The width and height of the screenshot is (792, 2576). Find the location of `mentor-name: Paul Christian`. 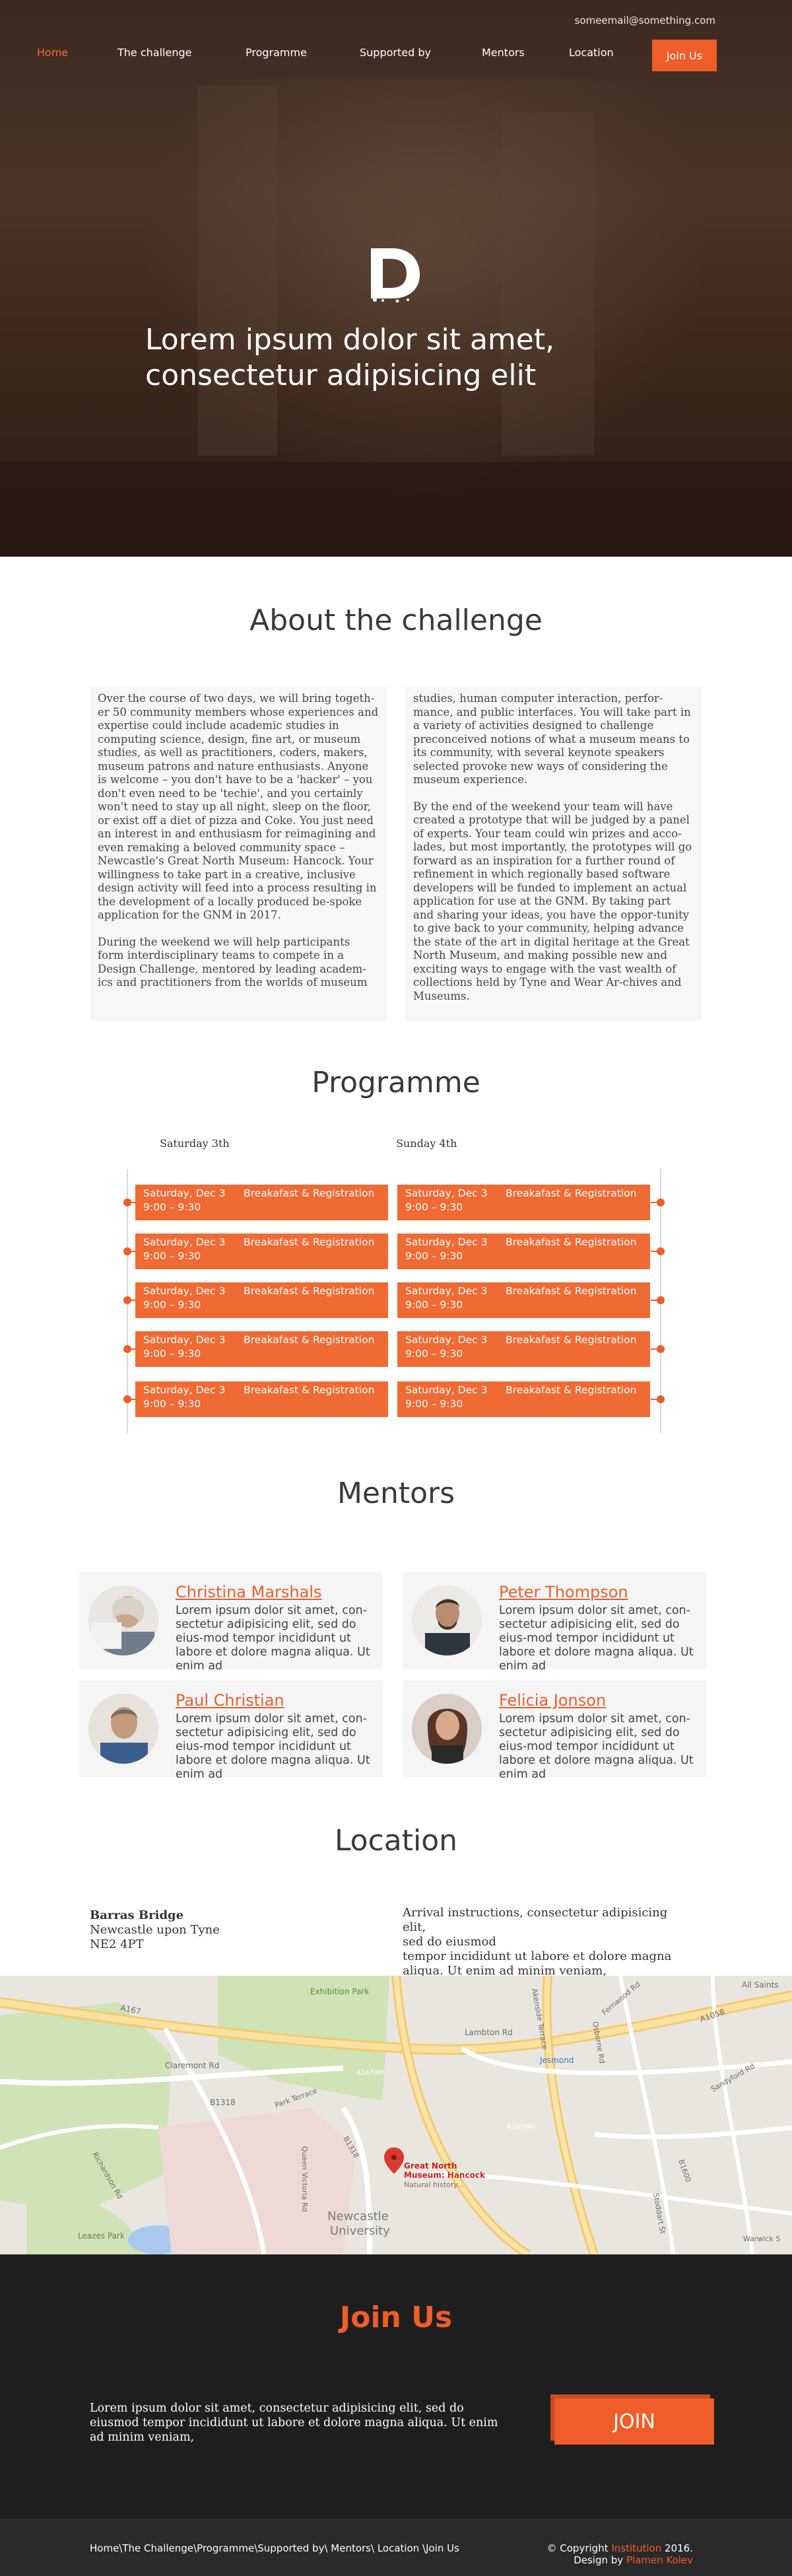

mentor-name: Paul Christian is located at coordinates (230, 1701).